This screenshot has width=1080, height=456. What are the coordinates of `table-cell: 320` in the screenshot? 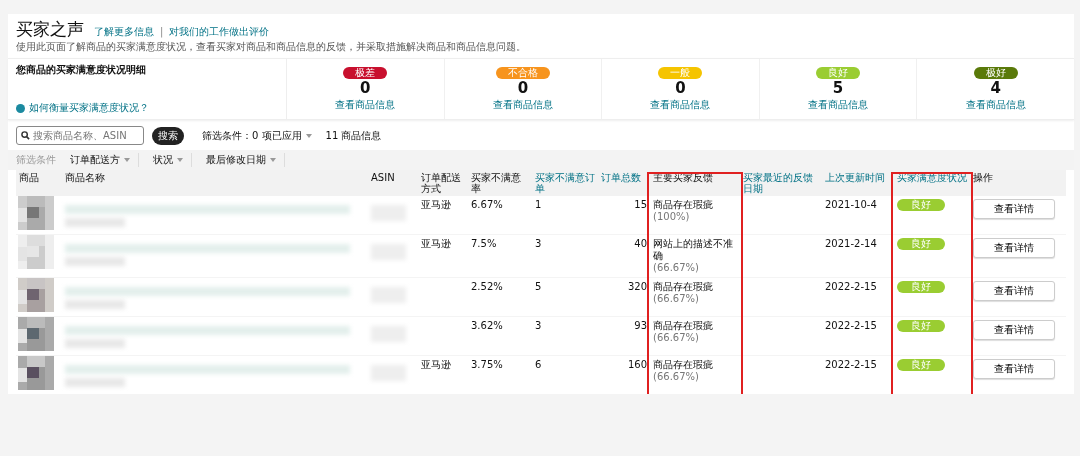 It's located at (637, 286).